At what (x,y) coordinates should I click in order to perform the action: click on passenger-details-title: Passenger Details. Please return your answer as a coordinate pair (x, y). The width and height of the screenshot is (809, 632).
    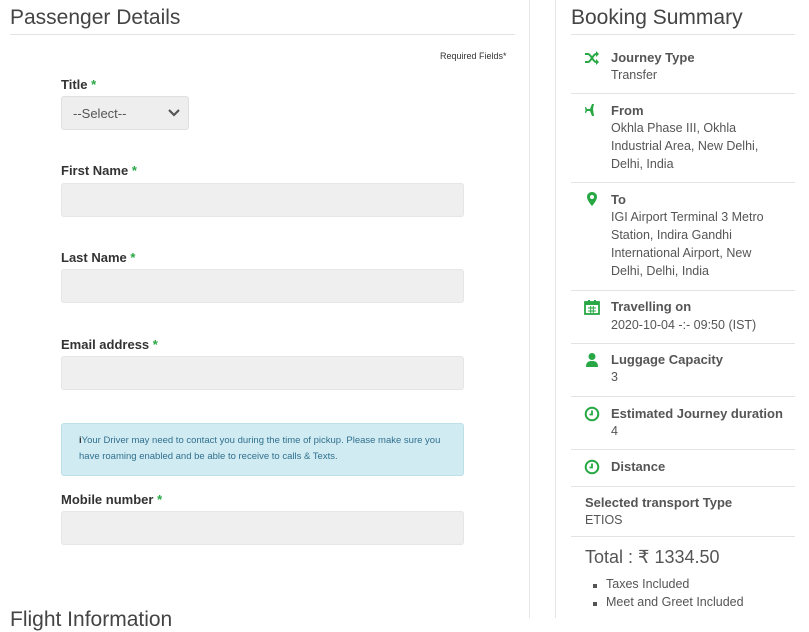
    Looking at the image, I should click on (95, 17).